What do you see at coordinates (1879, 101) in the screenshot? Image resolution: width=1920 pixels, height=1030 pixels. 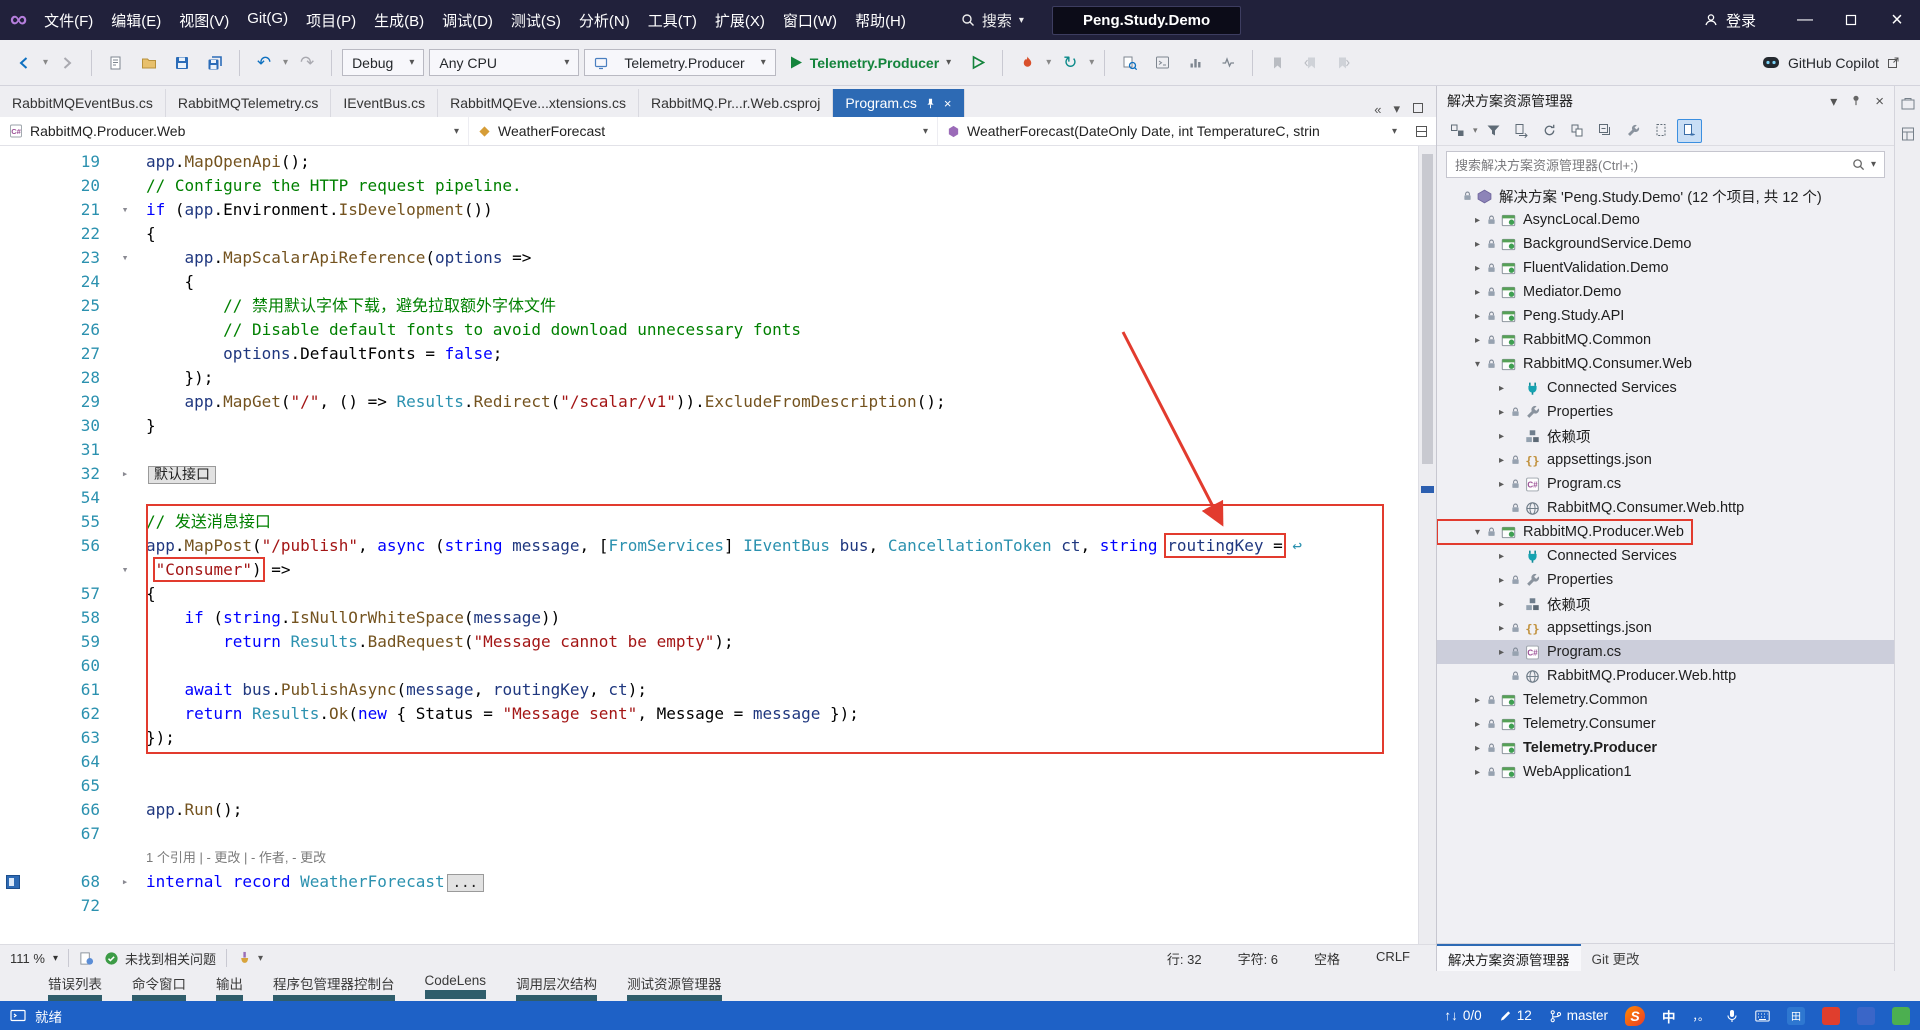 I see `close-panel-icon: ×` at bounding box center [1879, 101].